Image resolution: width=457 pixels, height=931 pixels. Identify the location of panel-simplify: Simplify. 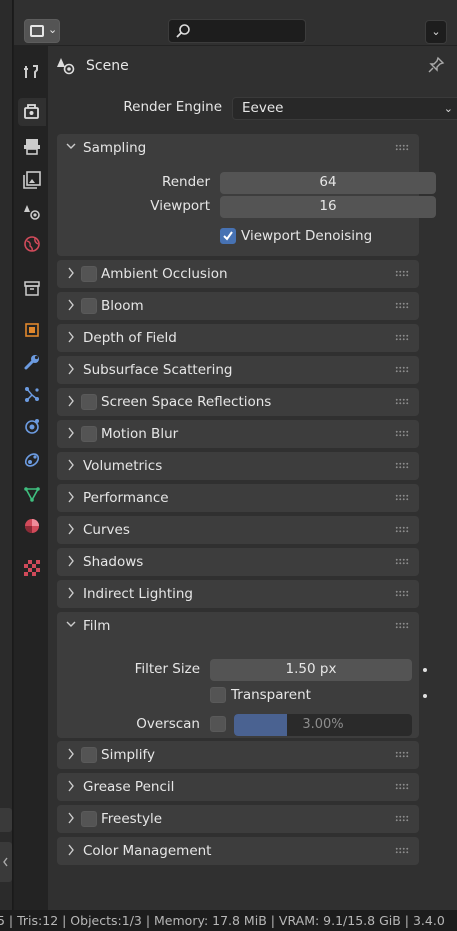
(238, 755).